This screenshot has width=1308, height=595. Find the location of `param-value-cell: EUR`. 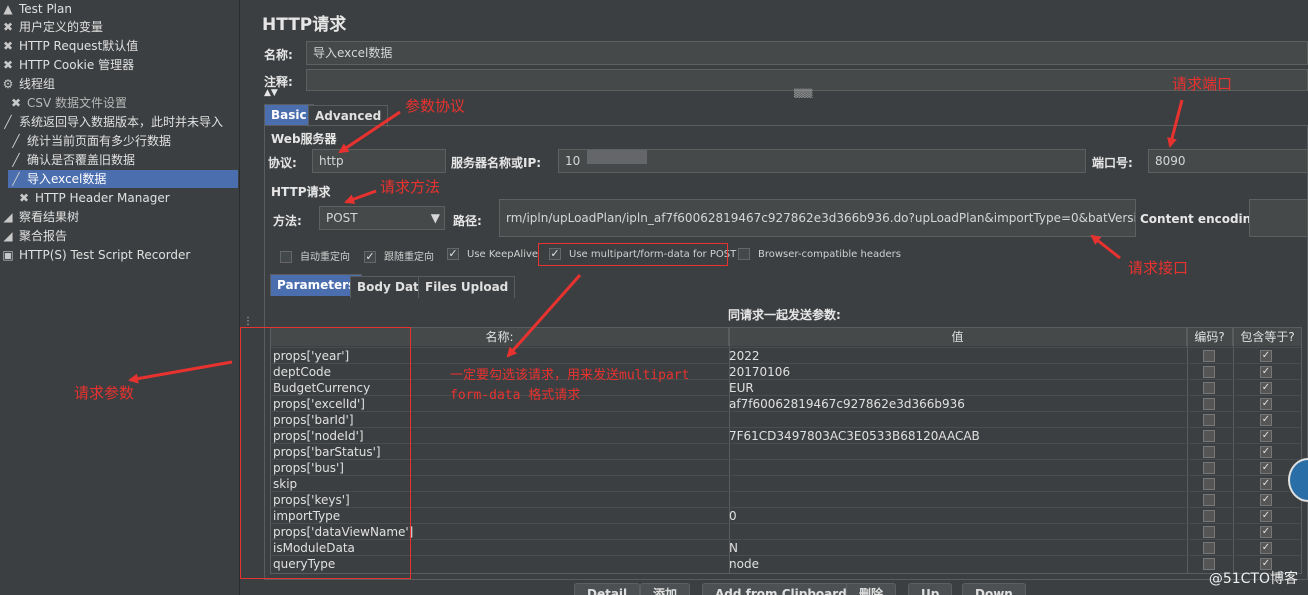

param-value-cell: EUR is located at coordinates (957, 388).